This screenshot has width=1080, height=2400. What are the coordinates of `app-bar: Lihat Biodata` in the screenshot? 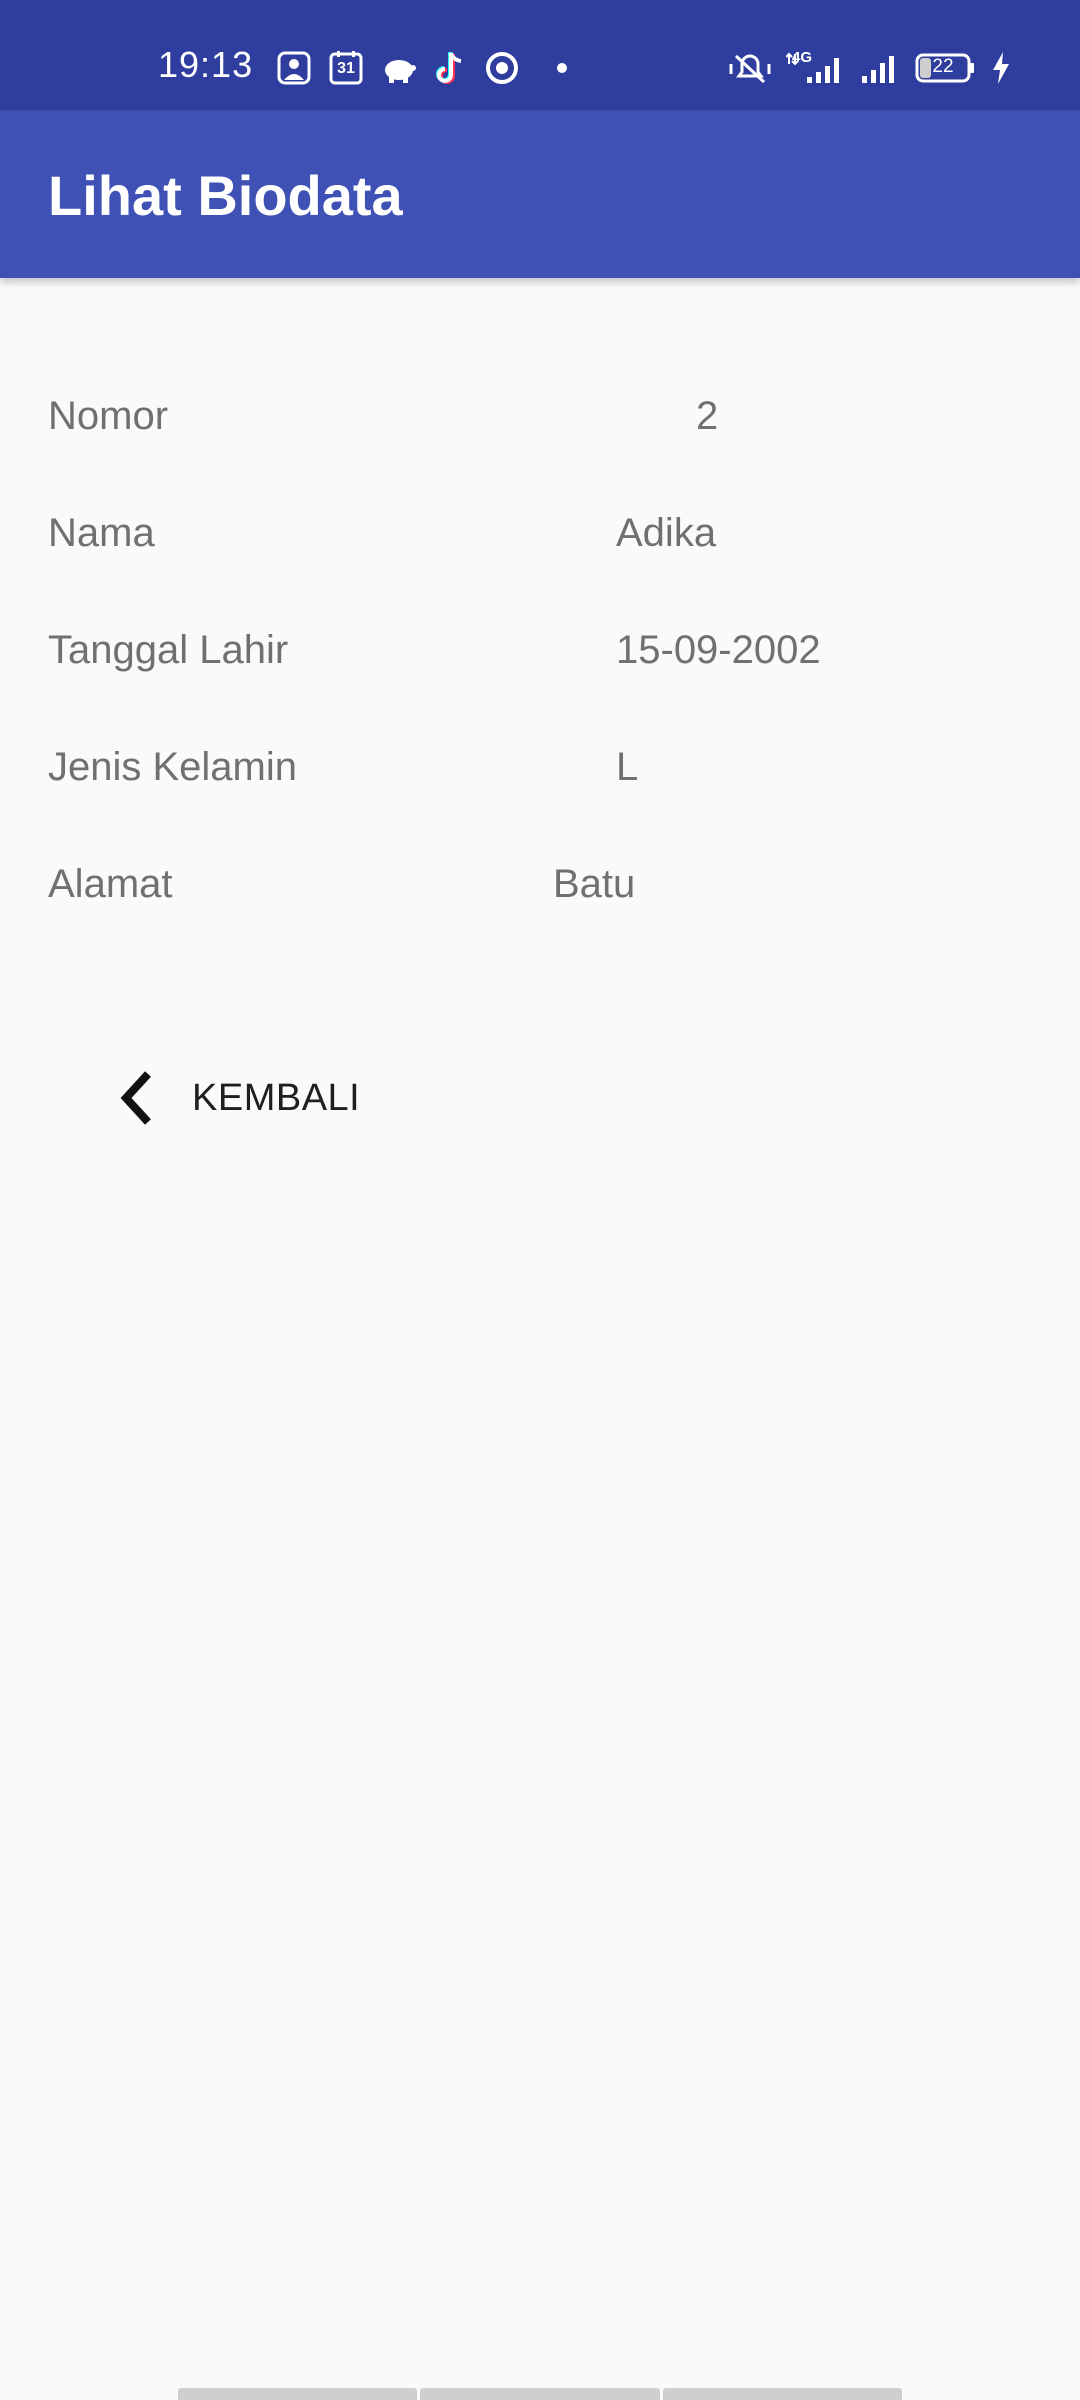 It's located at (540, 194).